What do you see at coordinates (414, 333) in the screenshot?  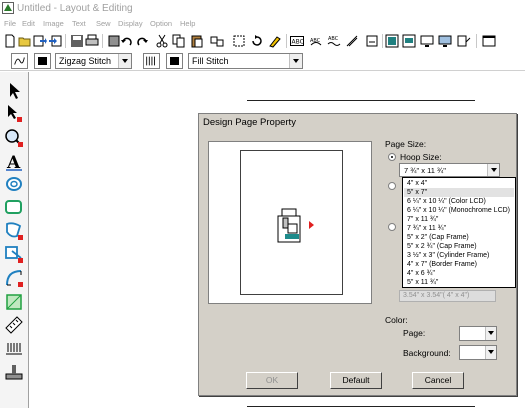 I see `page-color-label: Page:` at bounding box center [414, 333].